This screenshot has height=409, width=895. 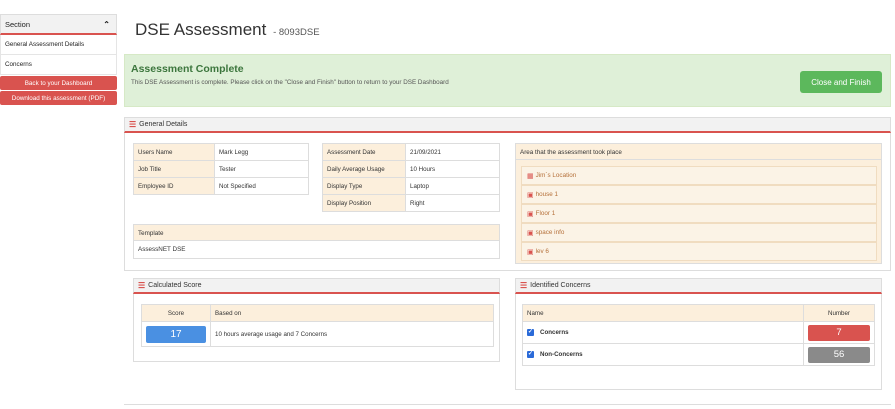 I want to click on job-title-value: Tester, so click(x=261, y=169).